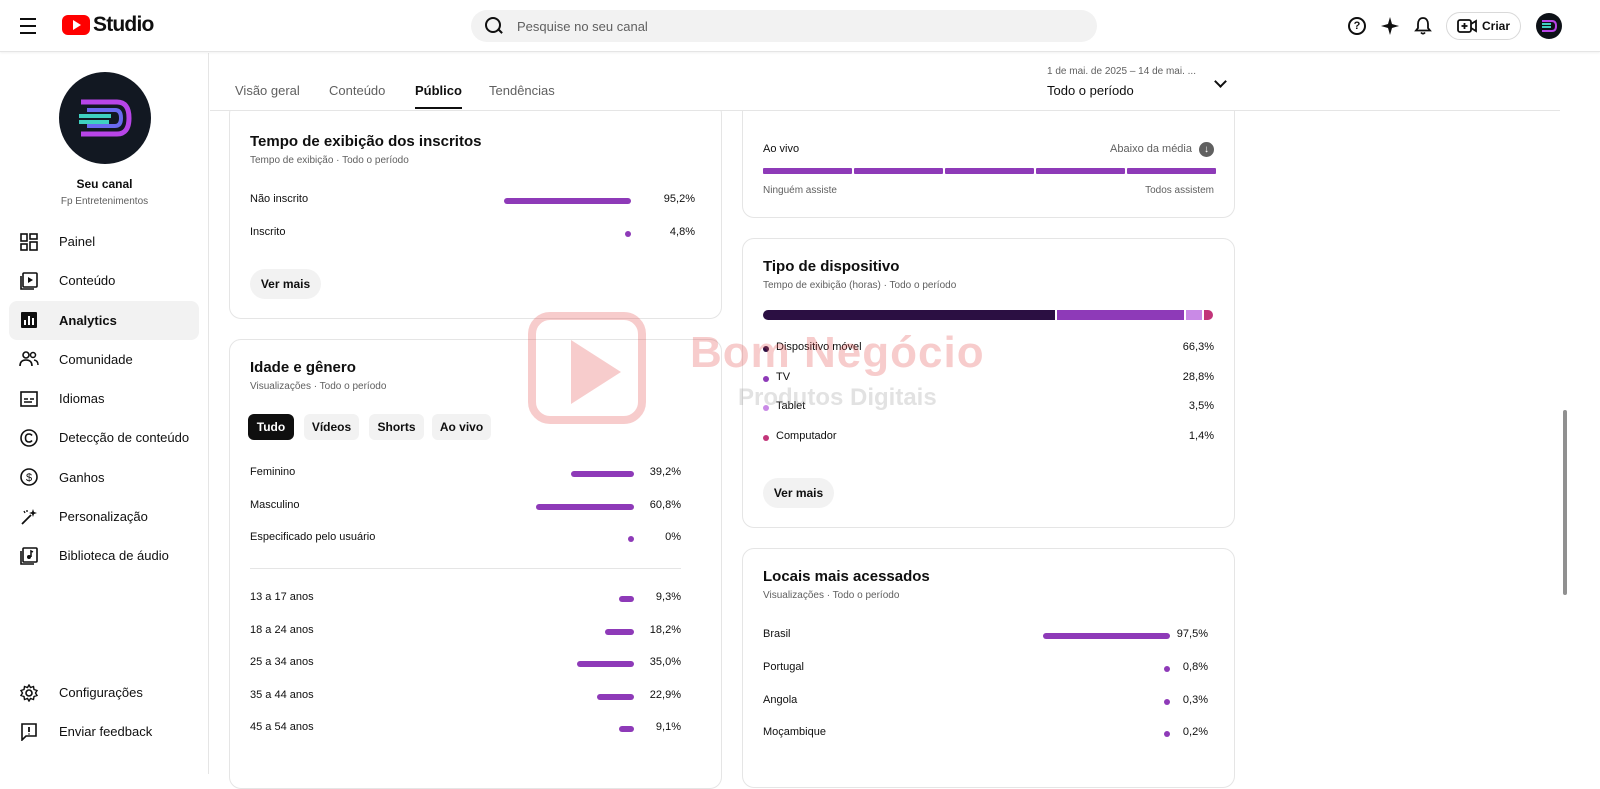 This screenshot has height=789, width=1600. Describe the element at coordinates (104, 241) in the screenshot. I see `sidebar-item-painel: Painel` at that location.